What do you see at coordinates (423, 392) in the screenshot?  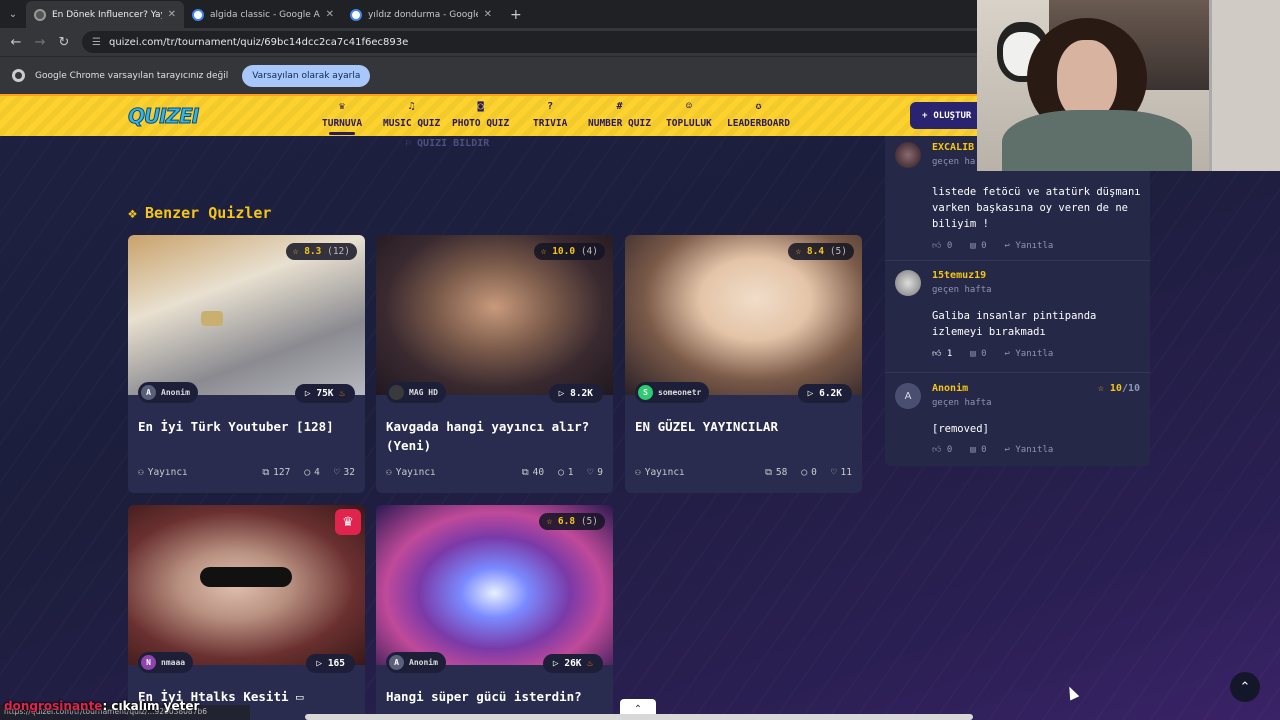 I see `author-name: MAG HD` at bounding box center [423, 392].